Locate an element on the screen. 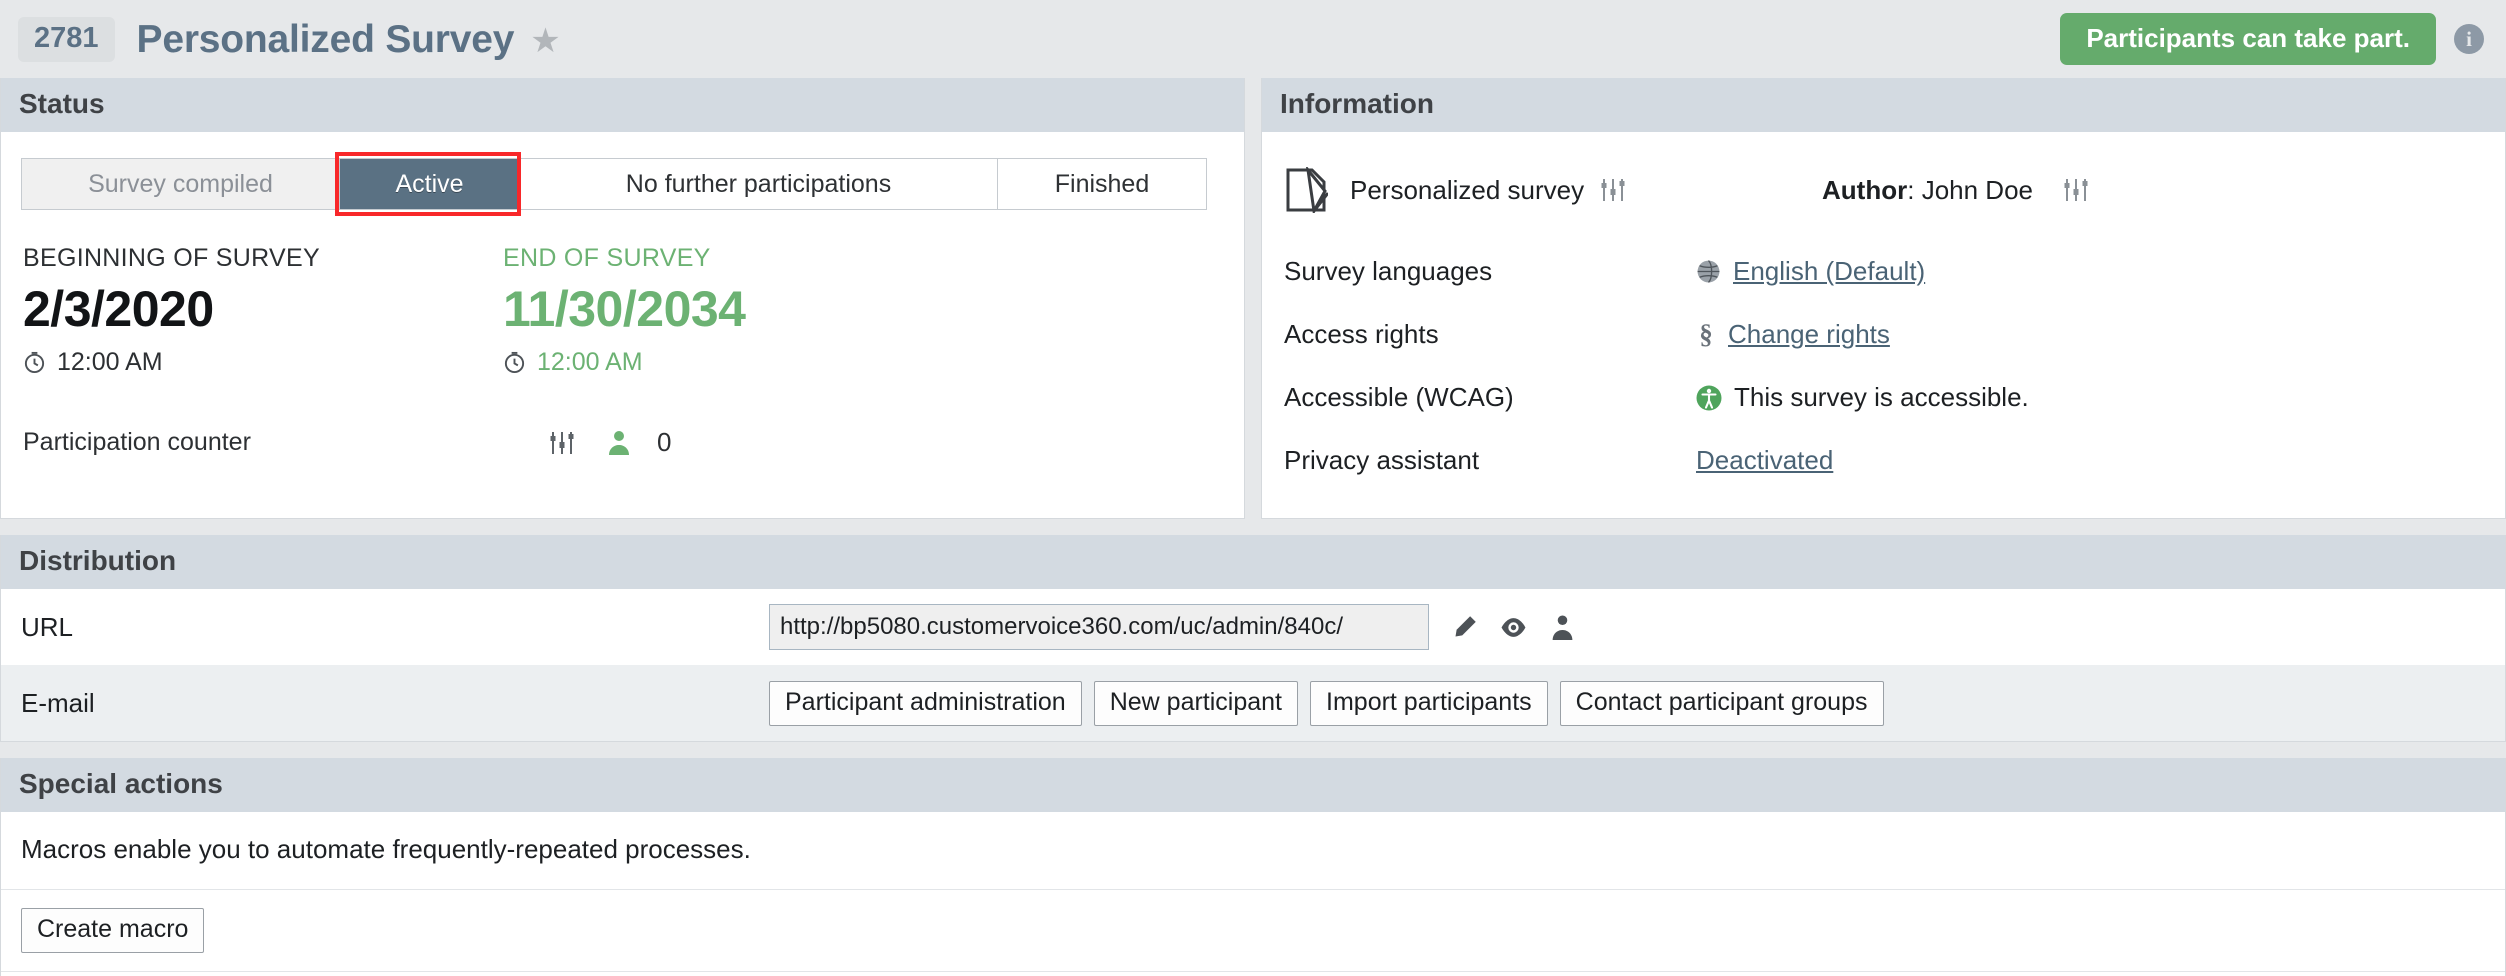 This screenshot has width=2506, height=976. survey-id-badge: 2781 is located at coordinates (66, 39).